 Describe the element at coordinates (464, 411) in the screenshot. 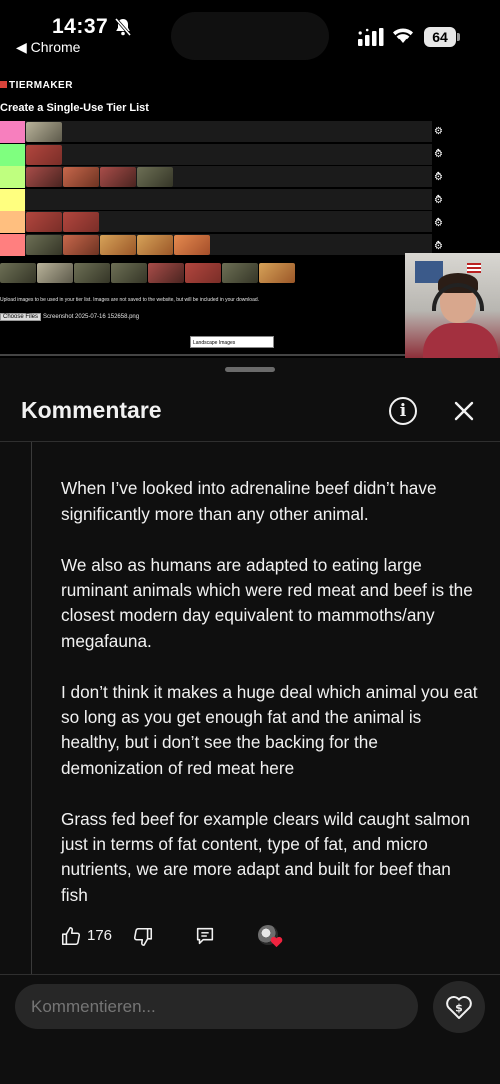

I see `close-icon` at that location.